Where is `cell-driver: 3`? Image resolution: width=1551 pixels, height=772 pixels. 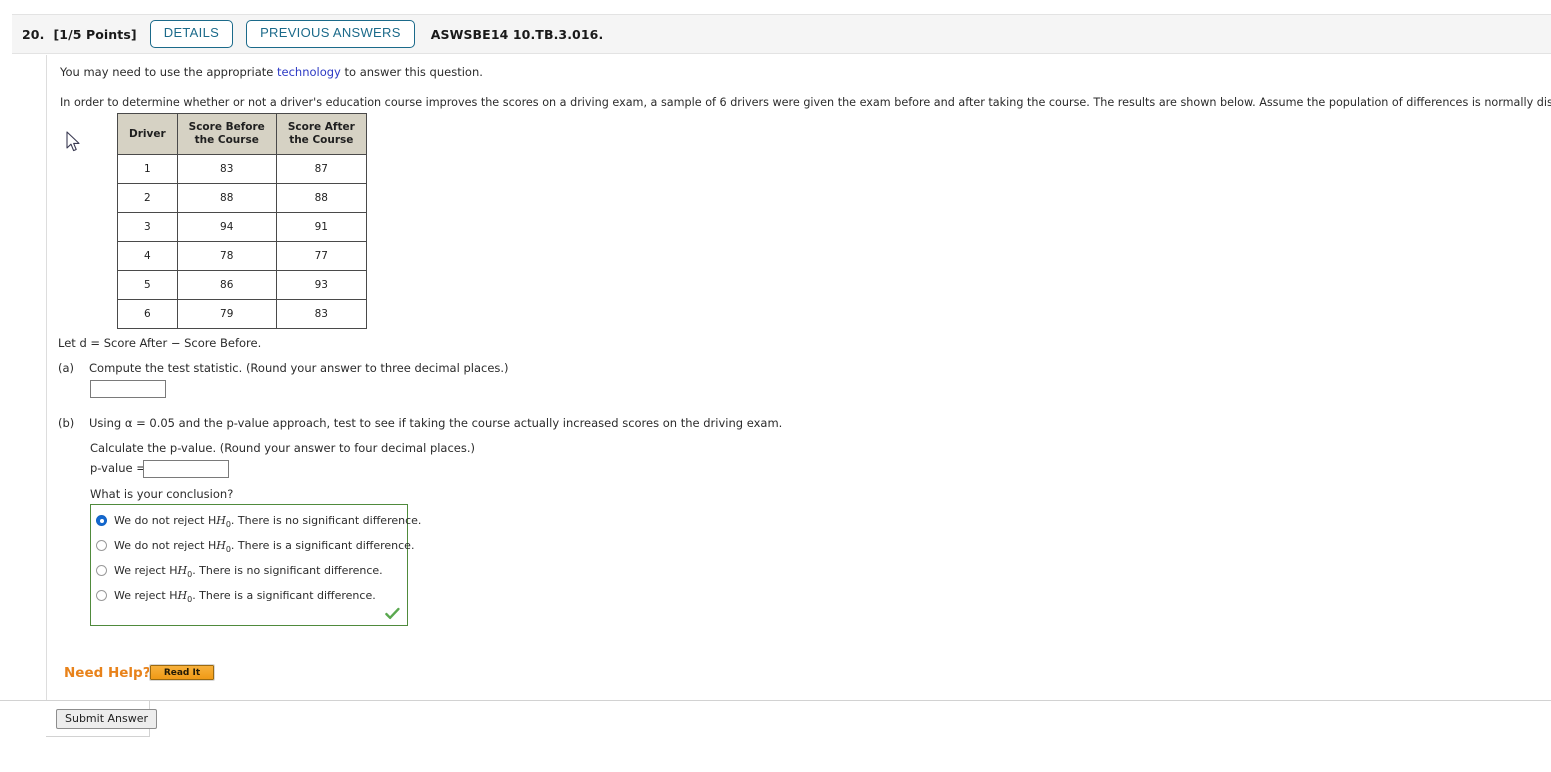
cell-driver: 3 is located at coordinates (147, 227).